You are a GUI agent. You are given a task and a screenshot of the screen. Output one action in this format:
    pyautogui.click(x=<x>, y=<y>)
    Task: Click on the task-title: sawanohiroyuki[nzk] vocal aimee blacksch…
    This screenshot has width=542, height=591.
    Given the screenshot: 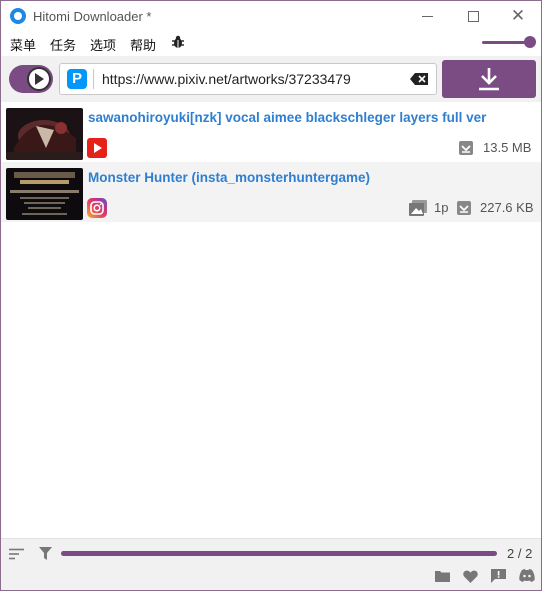 What is the action you would take?
    pyautogui.click(x=287, y=117)
    